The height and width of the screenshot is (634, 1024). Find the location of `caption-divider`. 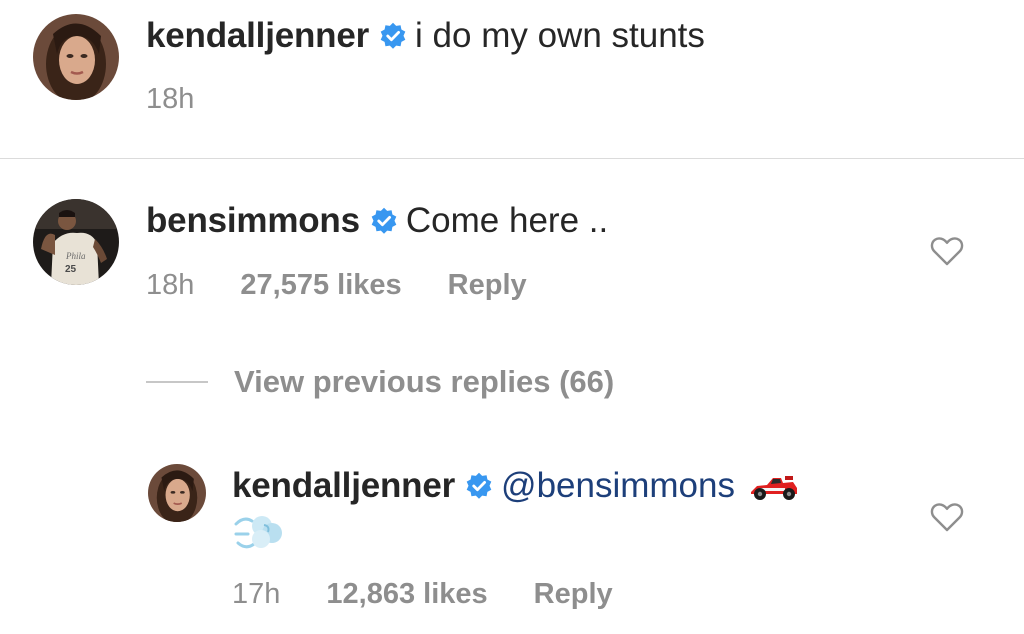

caption-divider is located at coordinates (512, 158).